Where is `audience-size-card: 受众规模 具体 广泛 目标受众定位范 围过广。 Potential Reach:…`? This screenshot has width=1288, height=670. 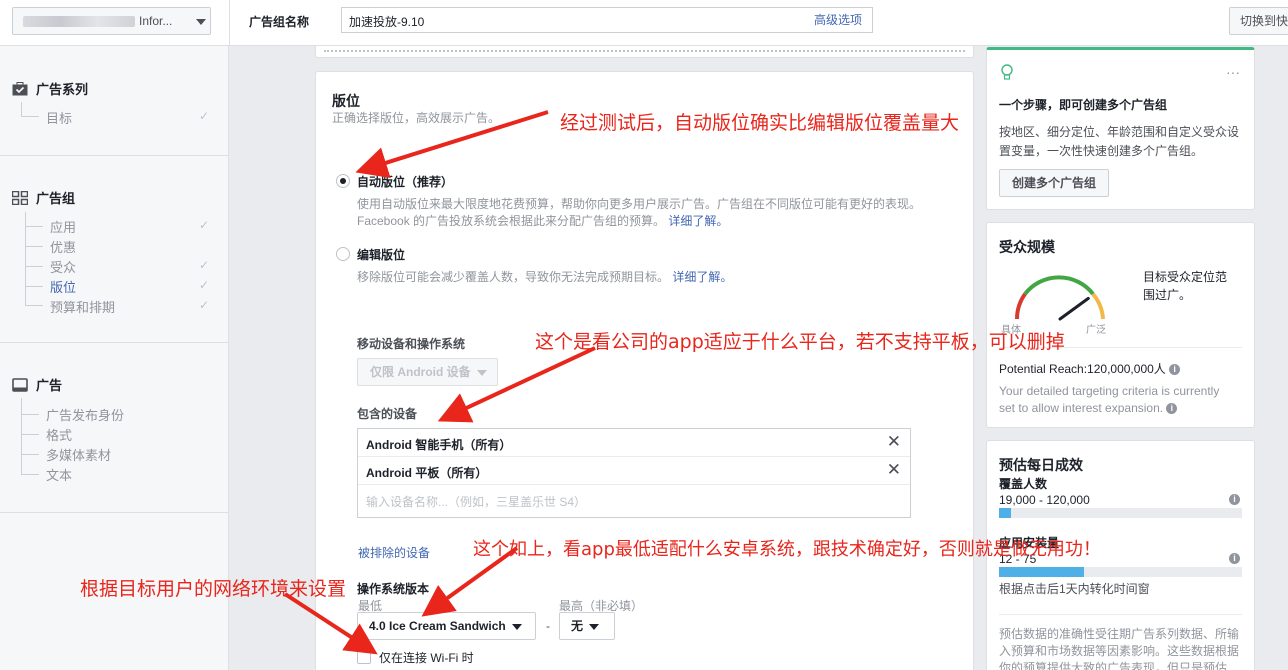 audience-size-card: 受众规模 具体 广泛 目标受众定位范 围过广。 Potential Reach:… is located at coordinates (1120, 325).